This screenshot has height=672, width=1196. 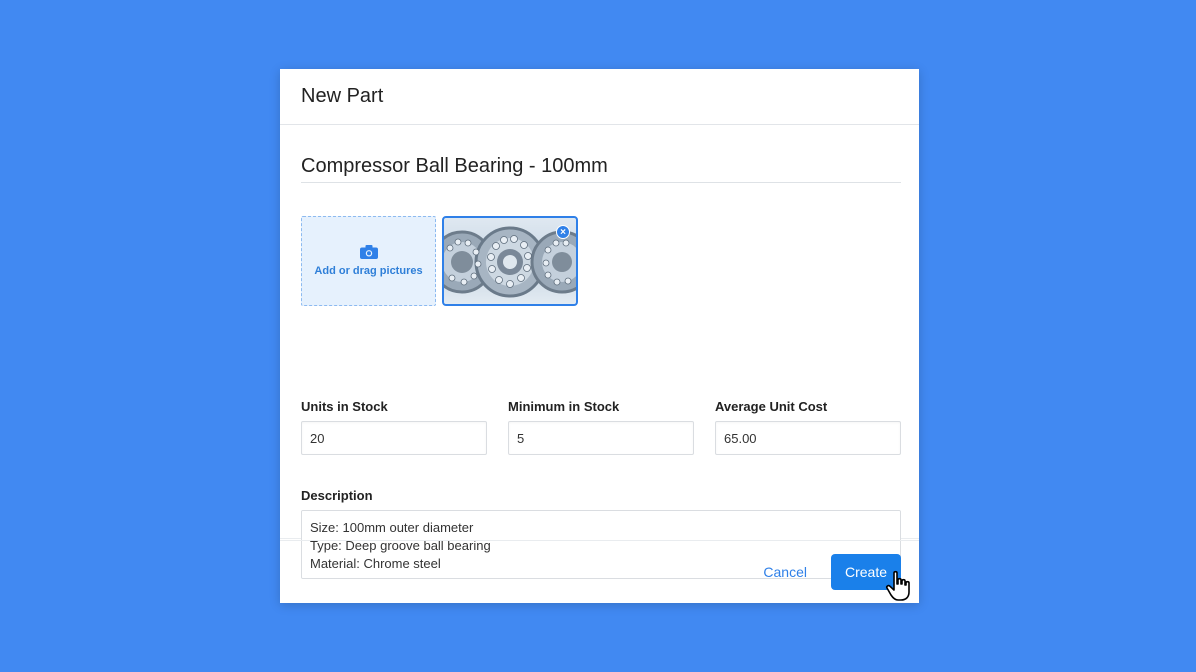 What do you see at coordinates (808, 438) in the screenshot?
I see `average-unit-cost-input` at bounding box center [808, 438].